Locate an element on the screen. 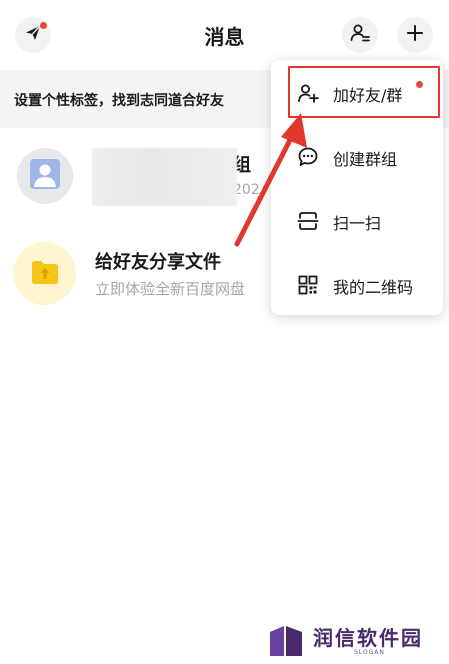 This screenshot has height=664, width=449. folder-upload-icon is located at coordinates (45, 274).